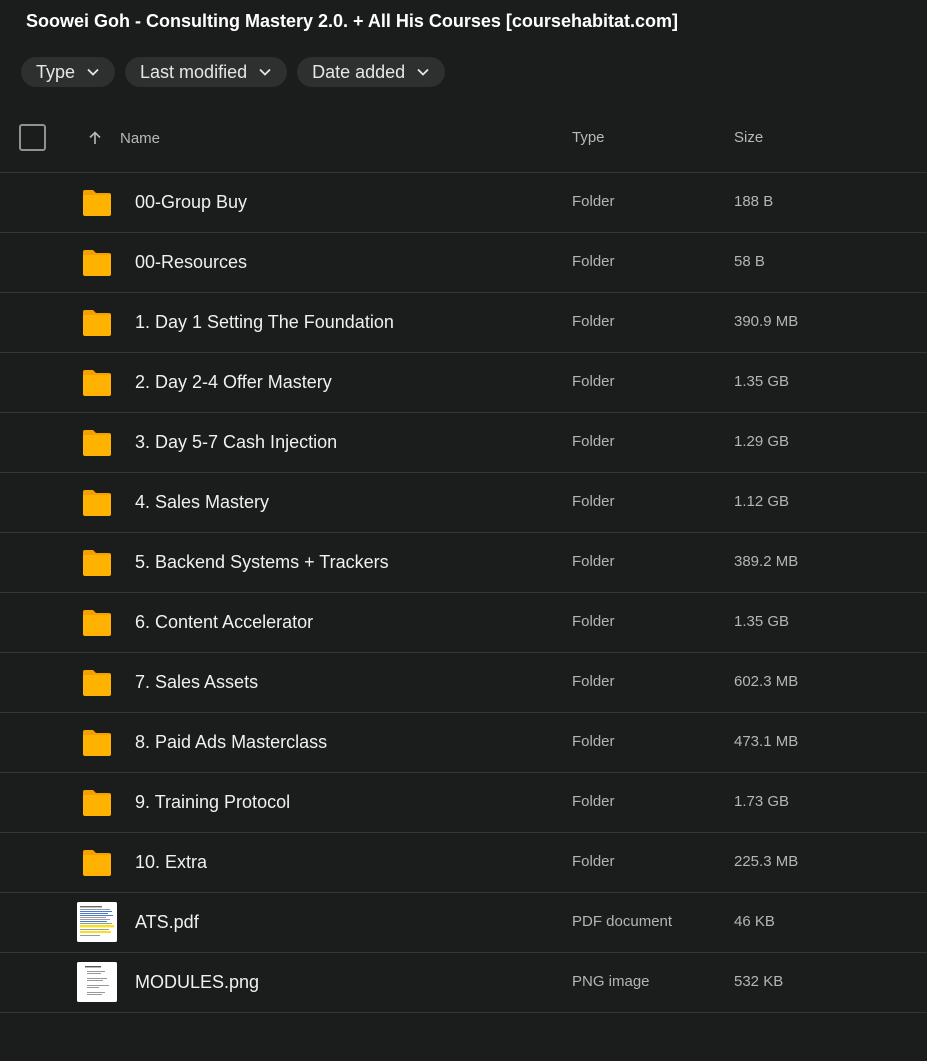  I want to click on filter-bar: Type Last modified Date added, so click(233, 72).